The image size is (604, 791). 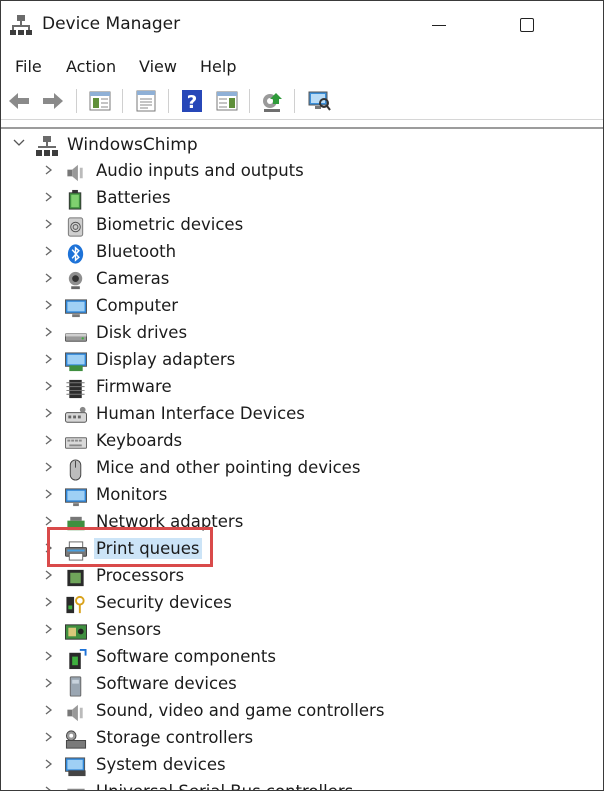 I want to click on tree-item-firmware: Firmware, so click(x=301, y=388).